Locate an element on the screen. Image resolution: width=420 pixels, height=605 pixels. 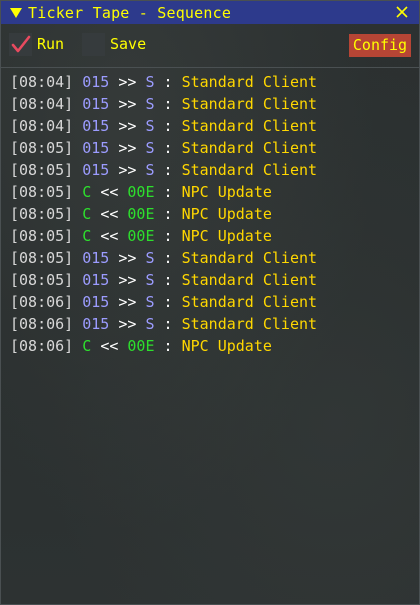
check-mark-icon is located at coordinates (21, 44).